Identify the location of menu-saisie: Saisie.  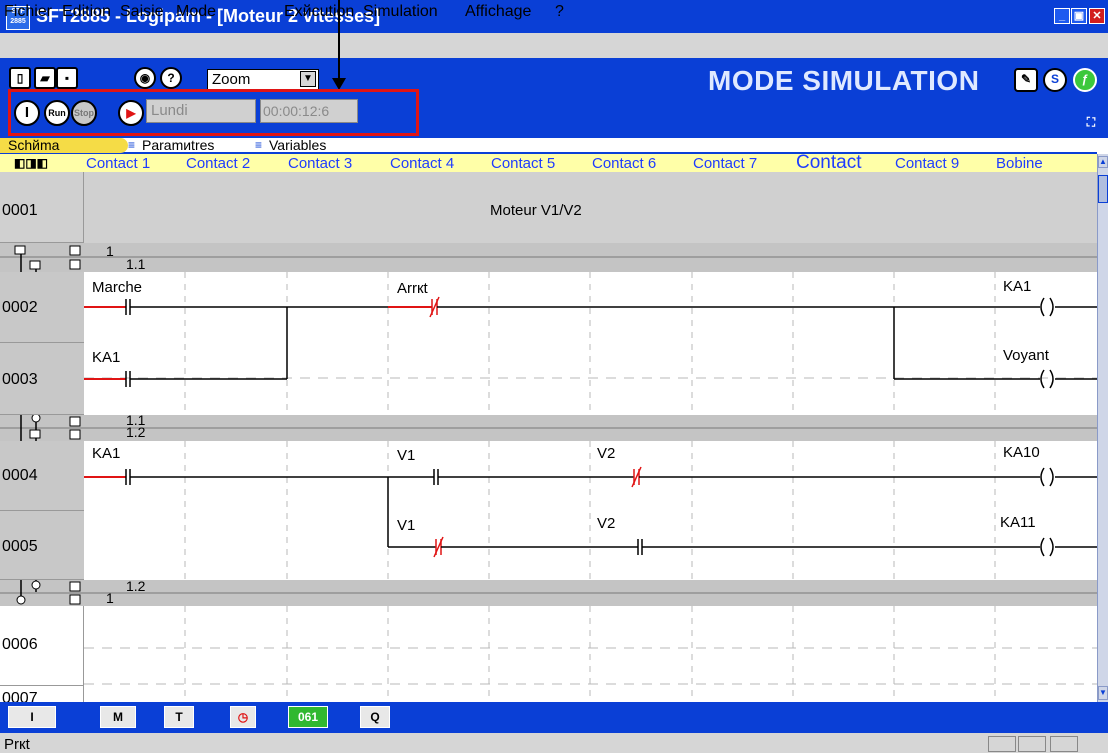
(142, 12).